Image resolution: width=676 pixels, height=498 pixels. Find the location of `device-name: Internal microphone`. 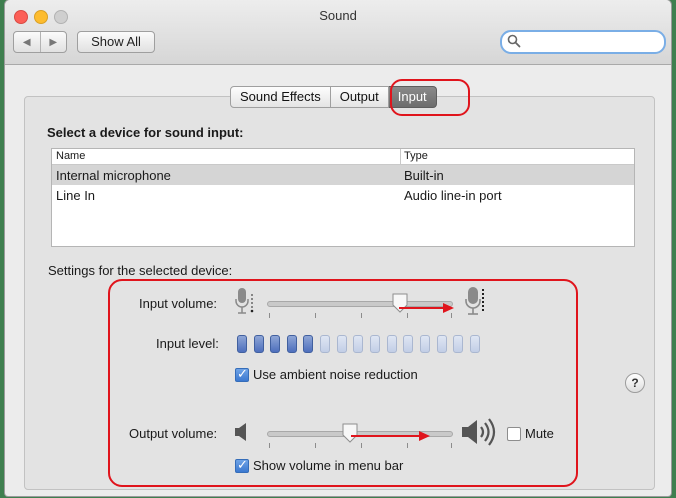

device-name: Internal microphone is located at coordinates (113, 175).